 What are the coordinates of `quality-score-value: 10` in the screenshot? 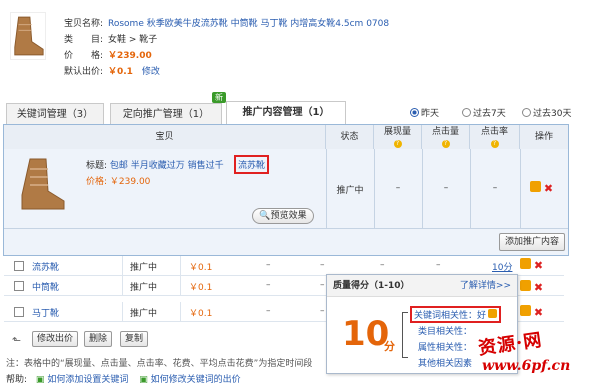 It's located at (366, 334).